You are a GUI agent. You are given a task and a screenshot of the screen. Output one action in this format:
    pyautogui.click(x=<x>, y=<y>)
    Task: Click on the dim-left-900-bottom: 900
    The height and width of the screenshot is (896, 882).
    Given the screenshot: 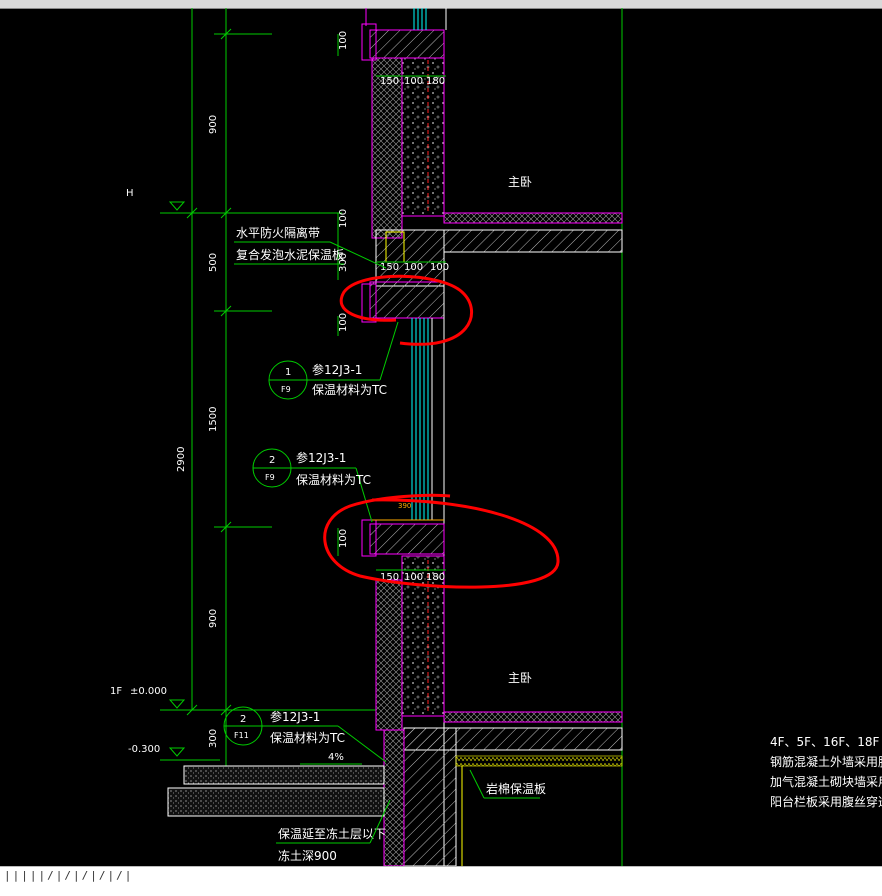 What is the action you would take?
    pyautogui.click(x=213, y=618)
    